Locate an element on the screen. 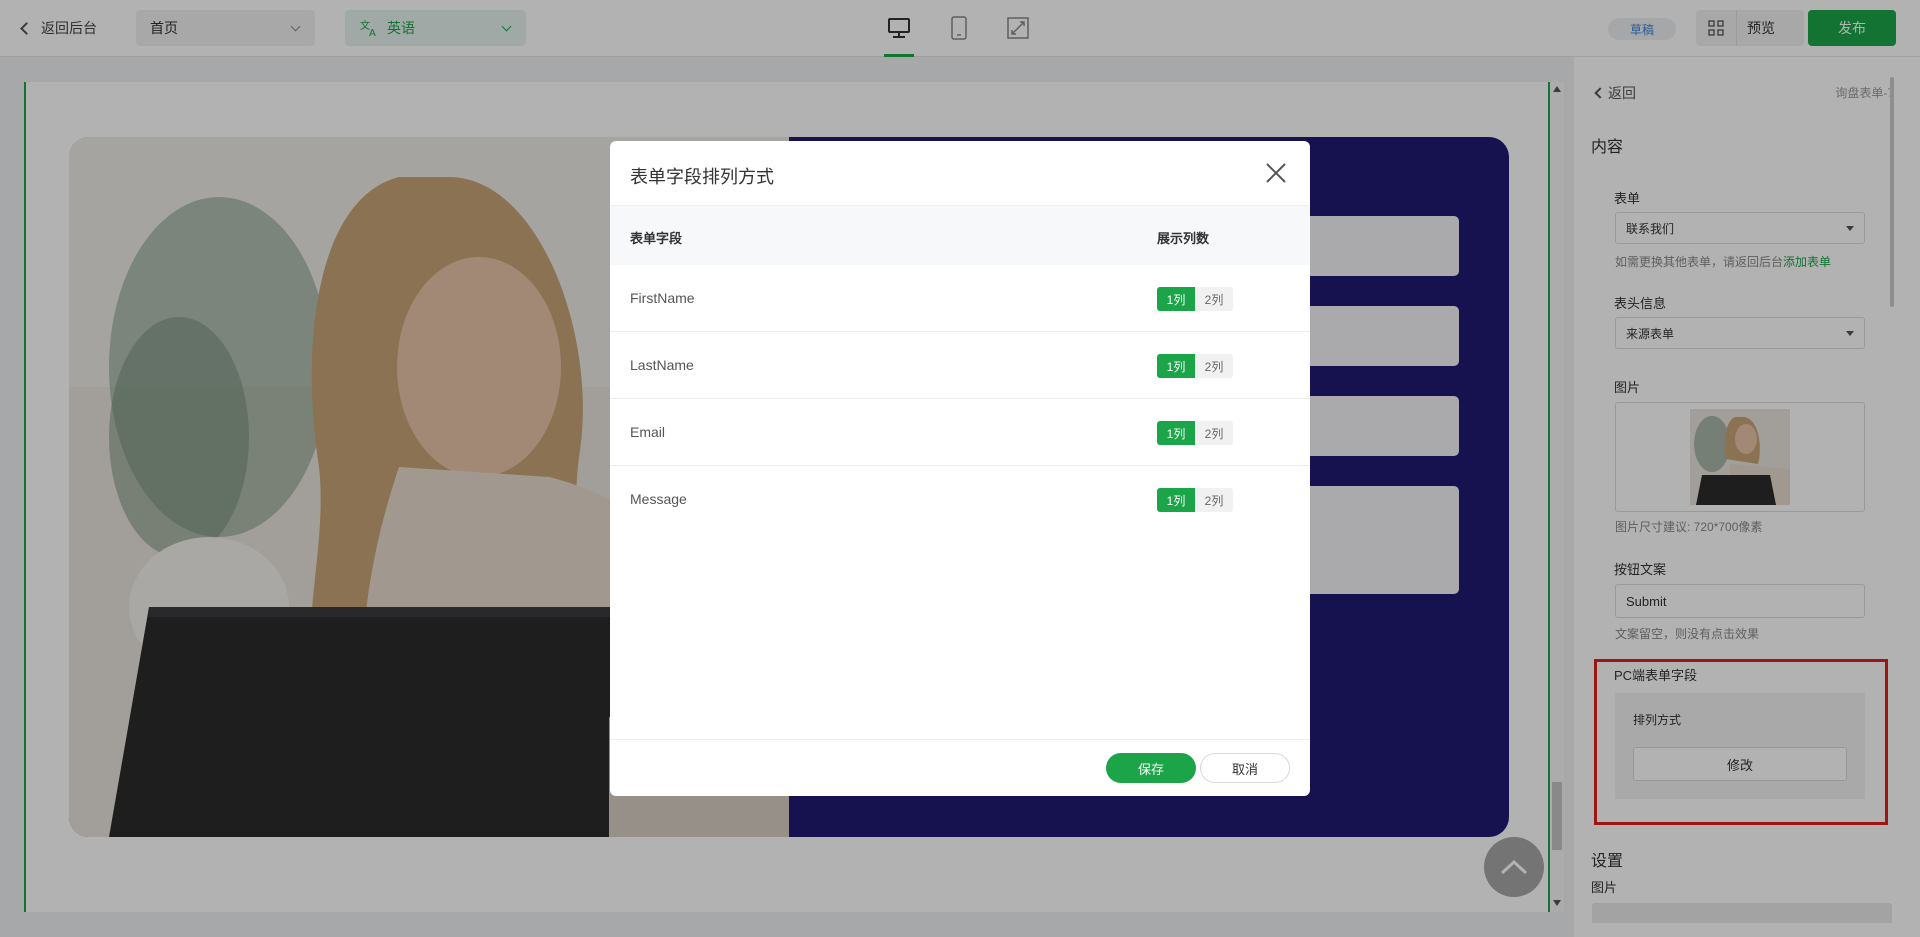 The width and height of the screenshot is (1920, 937). table-header: 表单字段 展示列数 is located at coordinates (960, 235).